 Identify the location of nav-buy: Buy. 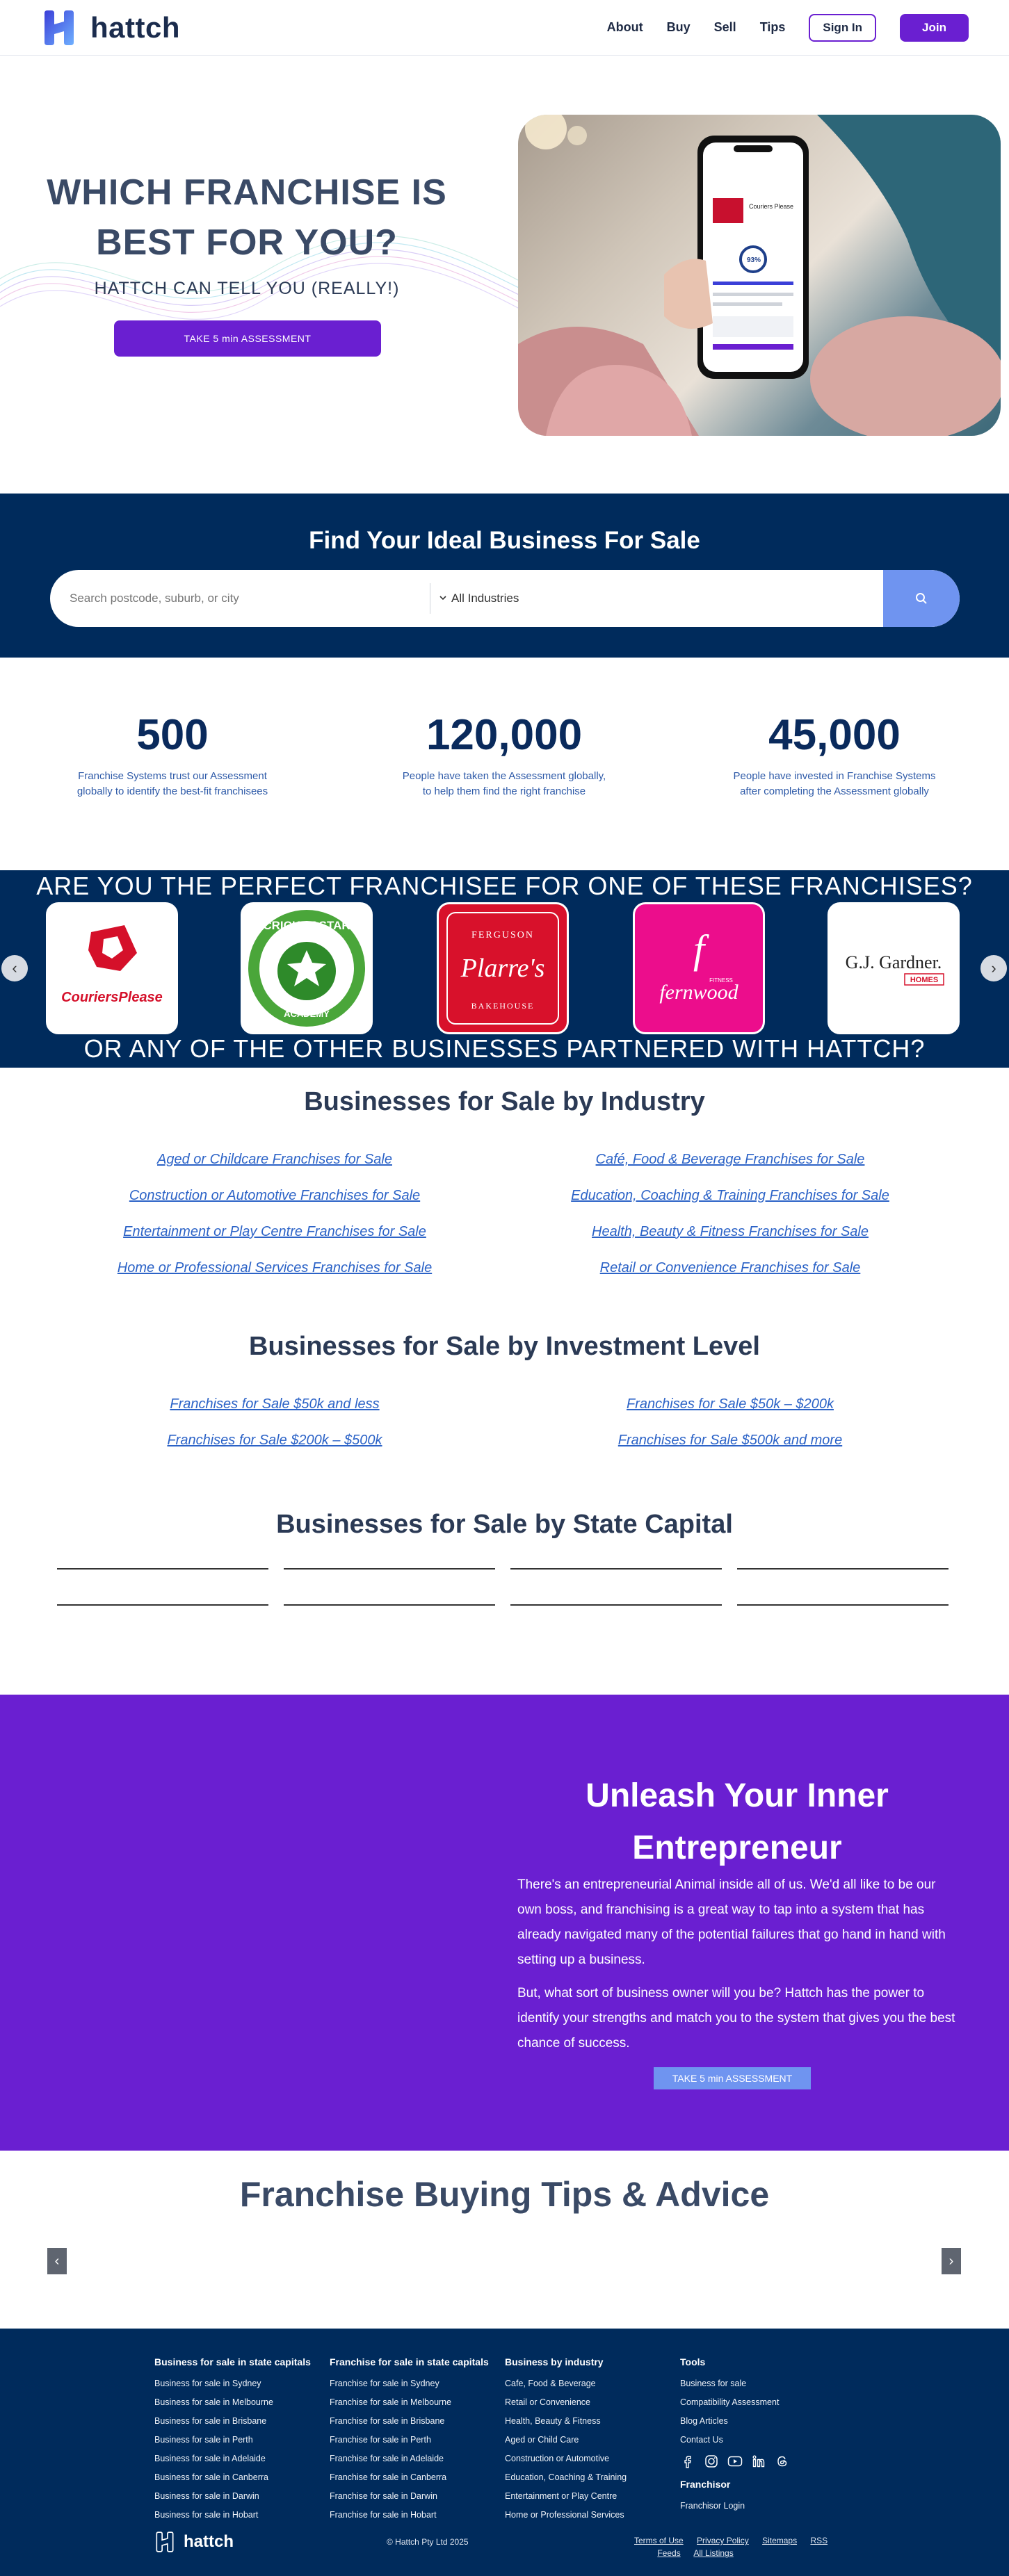
(679, 27).